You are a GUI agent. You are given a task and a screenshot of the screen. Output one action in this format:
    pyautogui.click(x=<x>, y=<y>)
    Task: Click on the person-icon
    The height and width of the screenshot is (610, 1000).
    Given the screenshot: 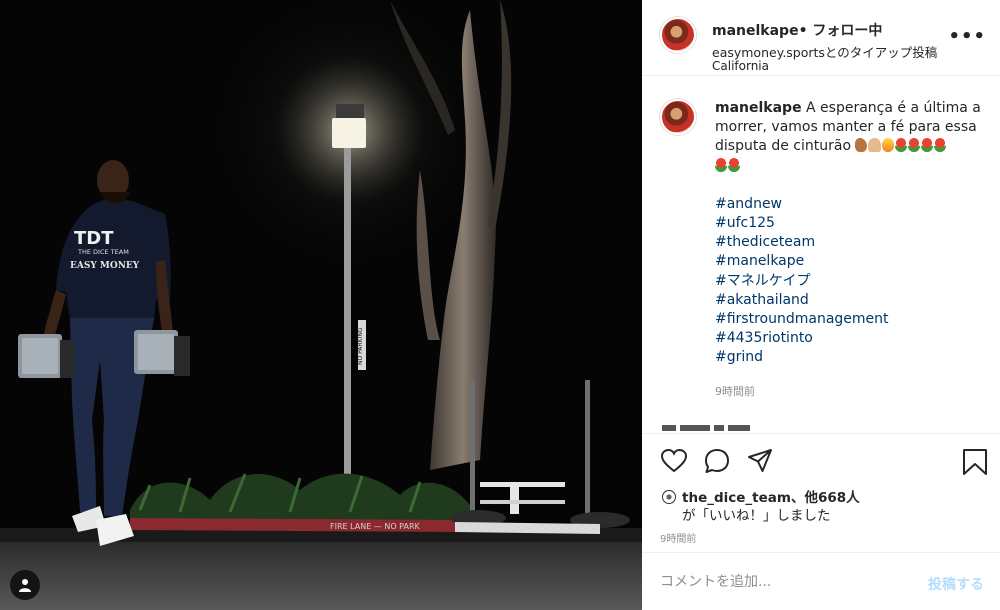 What is the action you would take?
    pyautogui.click(x=25, y=585)
    